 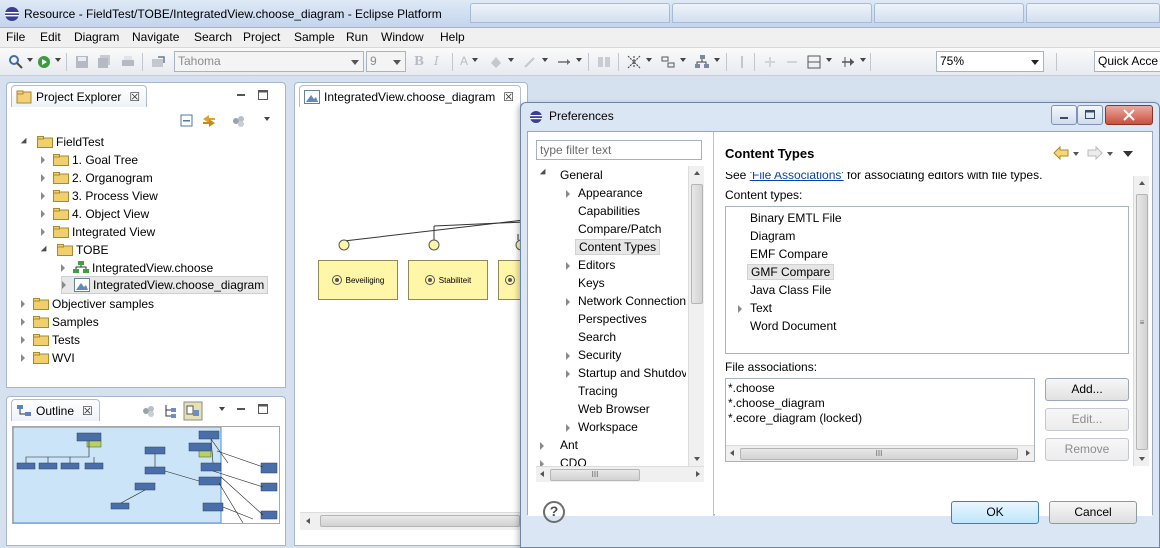 What do you see at coordinates (48, 358) in the screenshot?
I see `tree-item-wvi: WVI` at bounding box center [48, 358].